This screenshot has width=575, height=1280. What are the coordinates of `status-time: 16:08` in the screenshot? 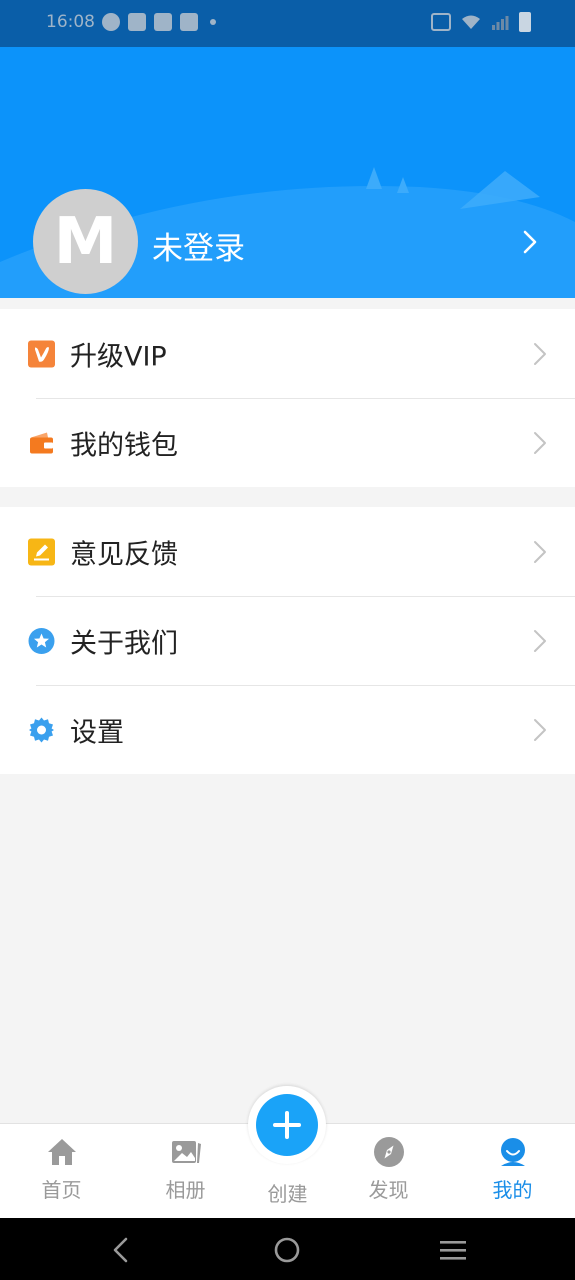 It's located at (70, 22).